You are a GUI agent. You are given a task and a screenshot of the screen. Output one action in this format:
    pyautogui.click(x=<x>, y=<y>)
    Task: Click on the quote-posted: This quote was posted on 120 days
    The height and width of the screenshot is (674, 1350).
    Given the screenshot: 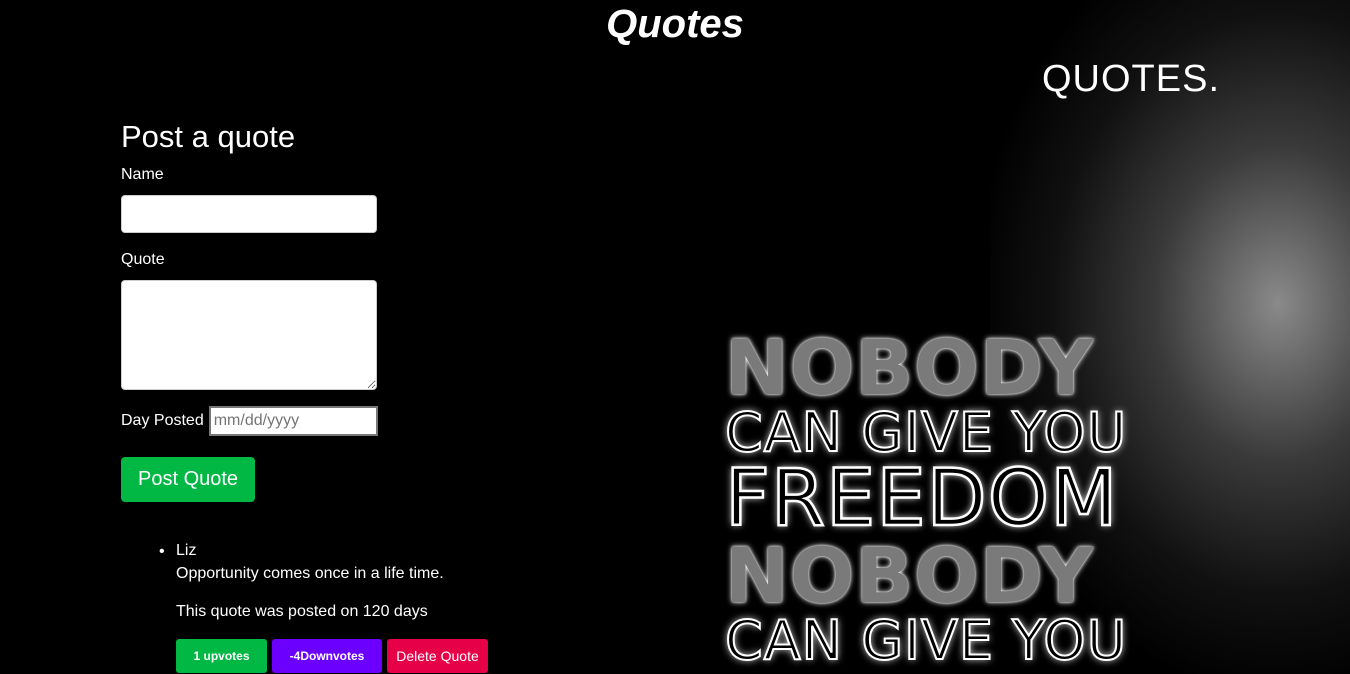 What is the action you would take?
    pyautogui.click(x=302, y=611)
    